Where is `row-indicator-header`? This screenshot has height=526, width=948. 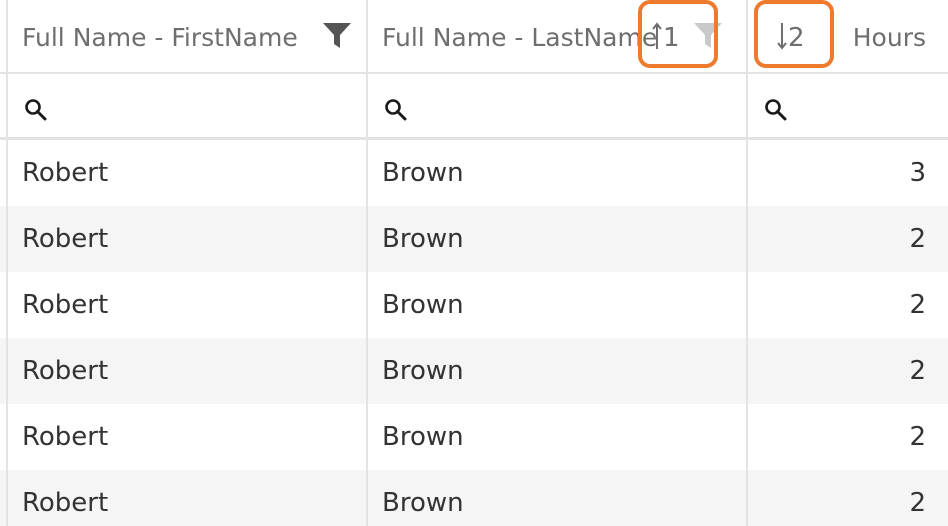 row-indicator-header is located at coordinates (4, 36).